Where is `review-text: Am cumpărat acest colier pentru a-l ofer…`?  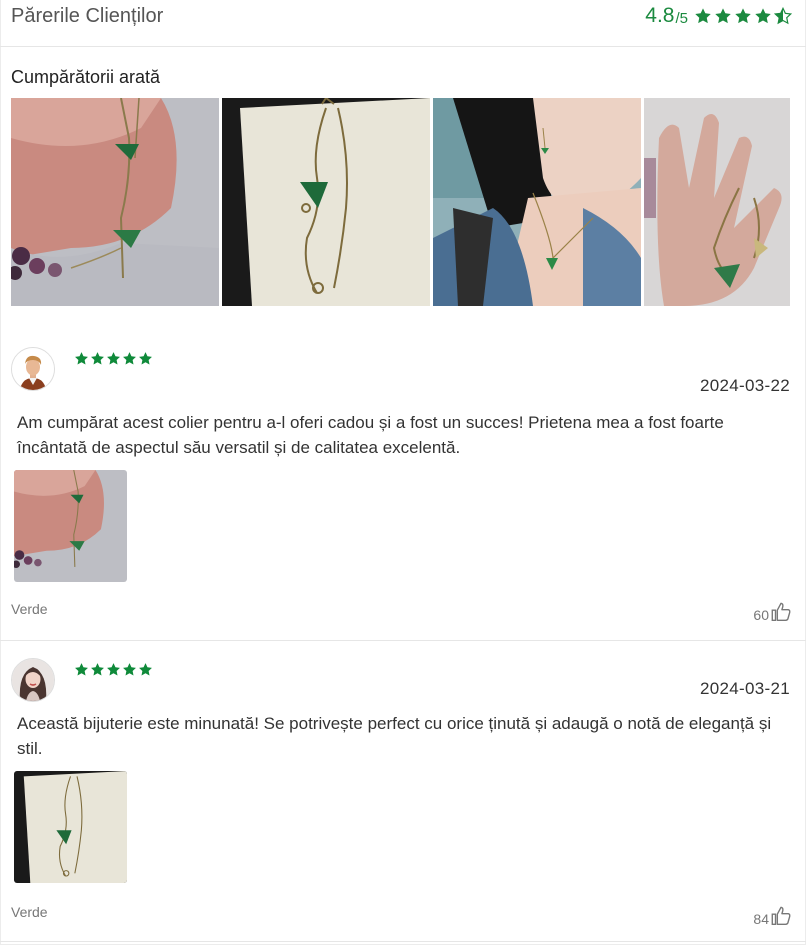 review-text: Am cumpărat acest colier pentru a-l ofer… is located at coordinates (370, 435).